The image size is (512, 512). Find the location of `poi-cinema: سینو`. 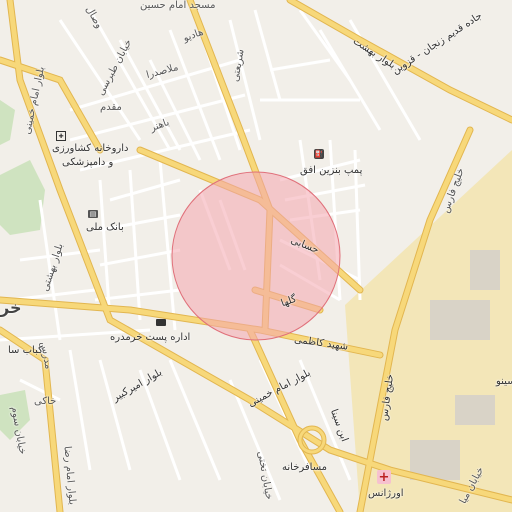

poi-cinema: سینو is located at coordinates (504, 381).